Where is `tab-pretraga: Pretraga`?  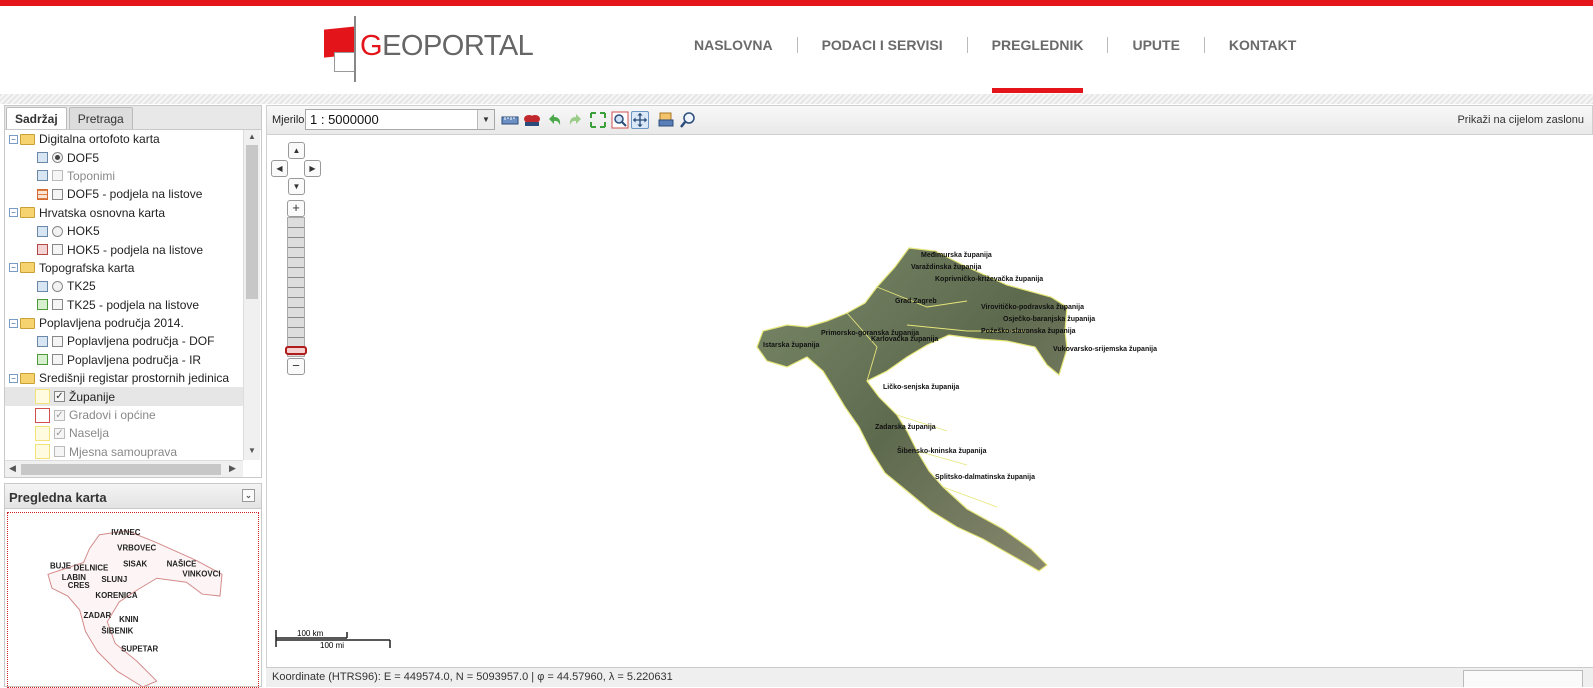 tab-pretraga: Pretraga is located at coordinates (100, 118).